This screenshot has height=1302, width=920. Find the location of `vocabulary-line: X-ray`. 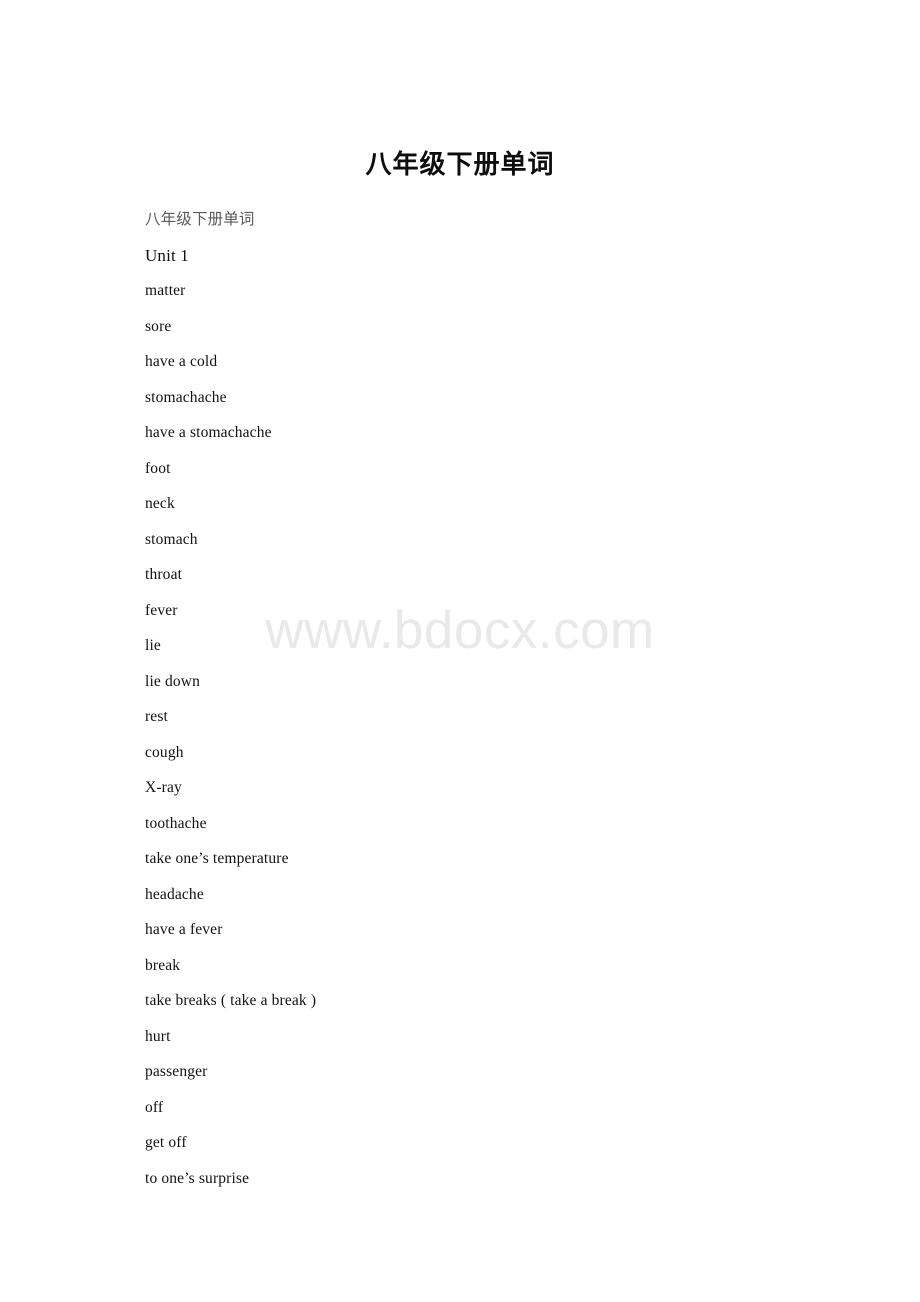

vocabulary-line: X-ray is located at coordinates (163, 787).